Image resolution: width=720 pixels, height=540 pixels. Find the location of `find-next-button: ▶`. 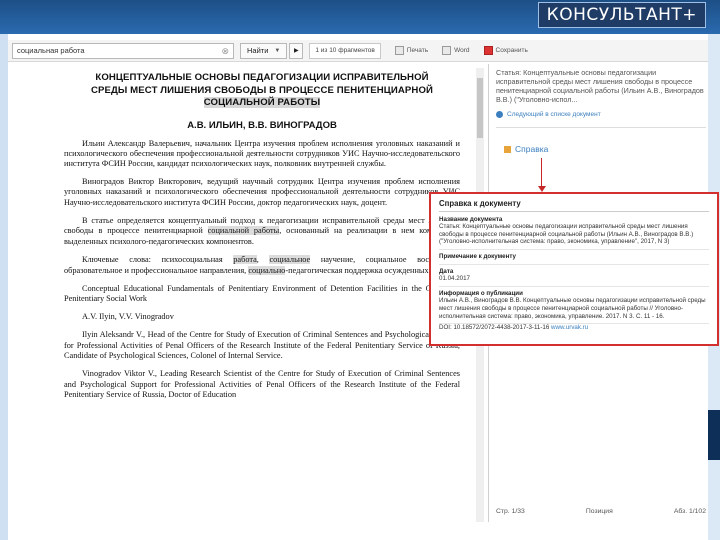

find-next-button: ▶ is located at coordinates (296, 50).